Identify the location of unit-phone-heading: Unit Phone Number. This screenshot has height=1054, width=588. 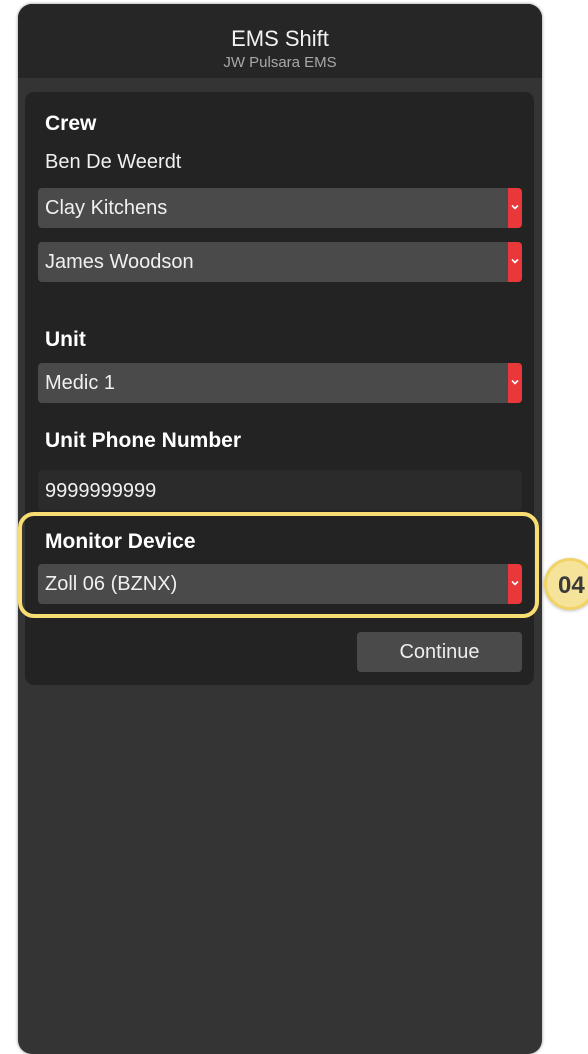
(143, 440).